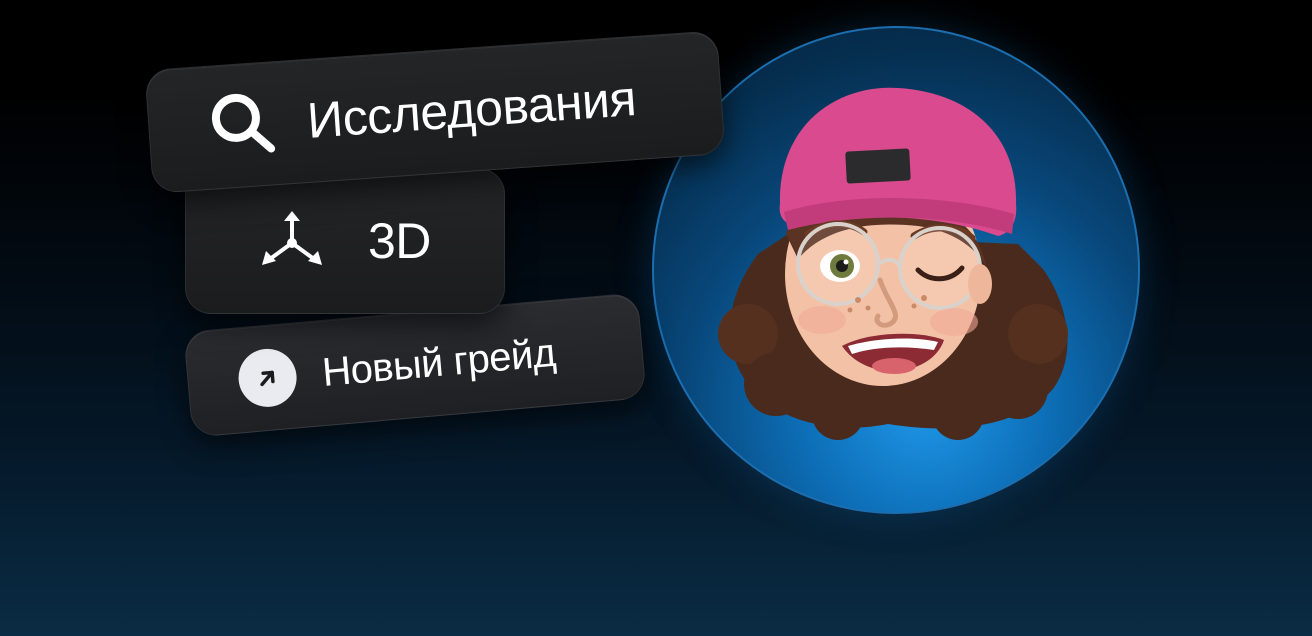 The image size is (1312, 636). Describe the element at coordinates (345, 241) in the screenshot. I see `3d-chip: 3D` at that location.